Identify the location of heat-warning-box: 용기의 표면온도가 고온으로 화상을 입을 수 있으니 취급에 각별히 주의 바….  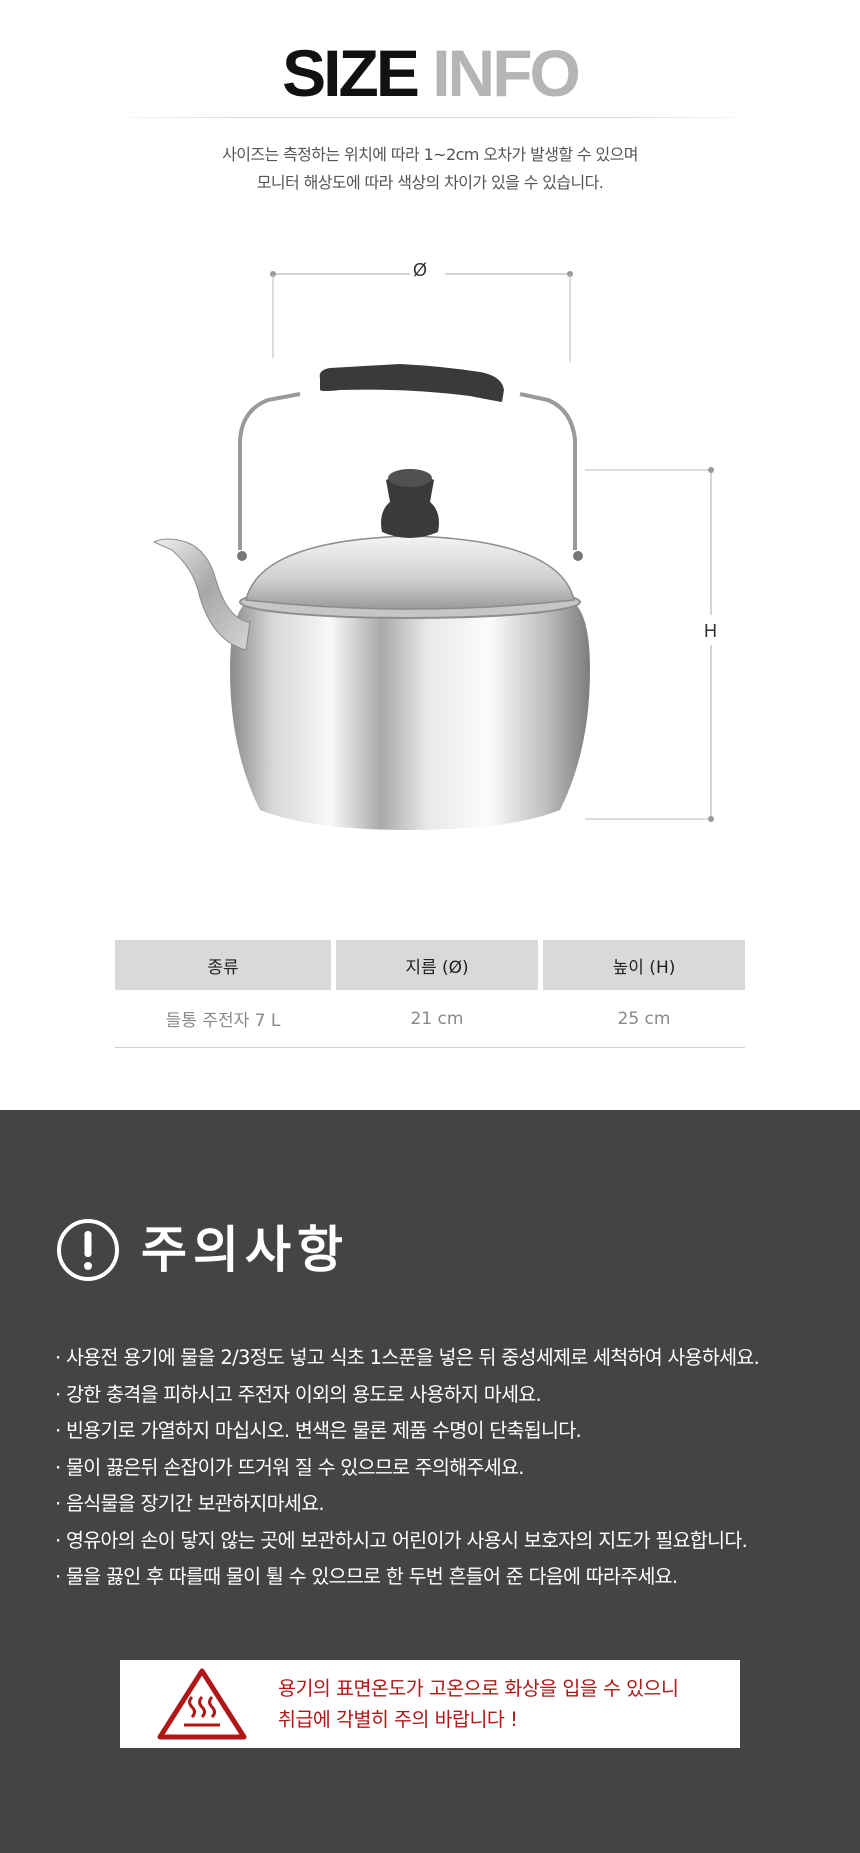
(430, 1704).